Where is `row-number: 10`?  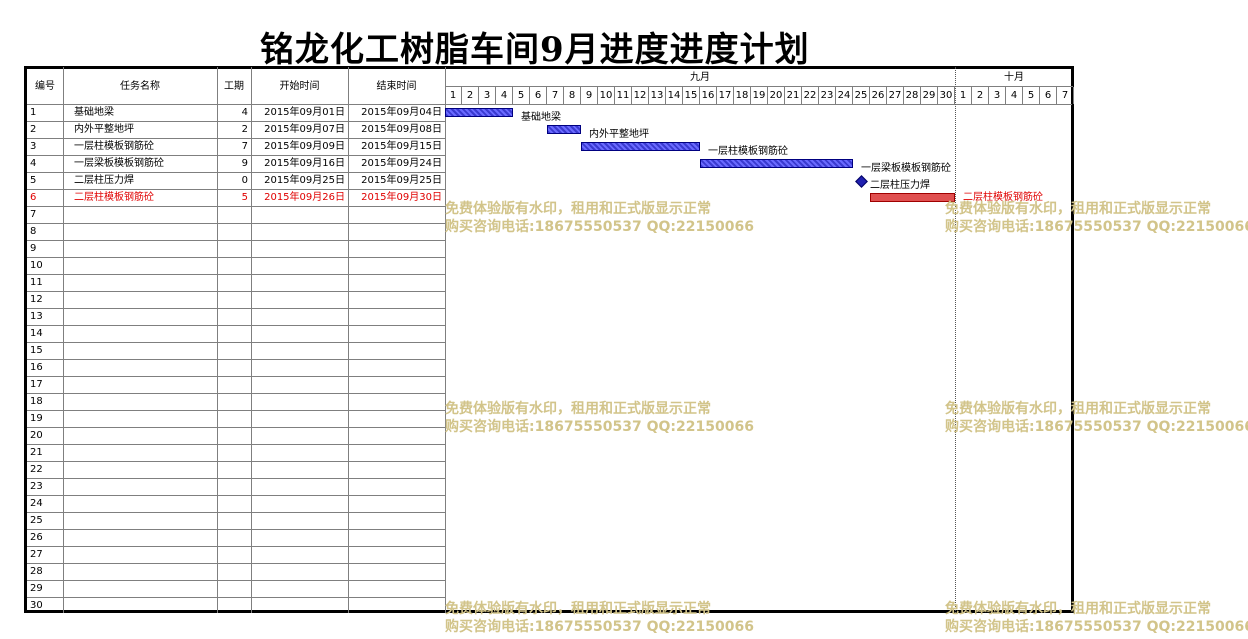
row-number: 10 is located at coordinates (36, 265).